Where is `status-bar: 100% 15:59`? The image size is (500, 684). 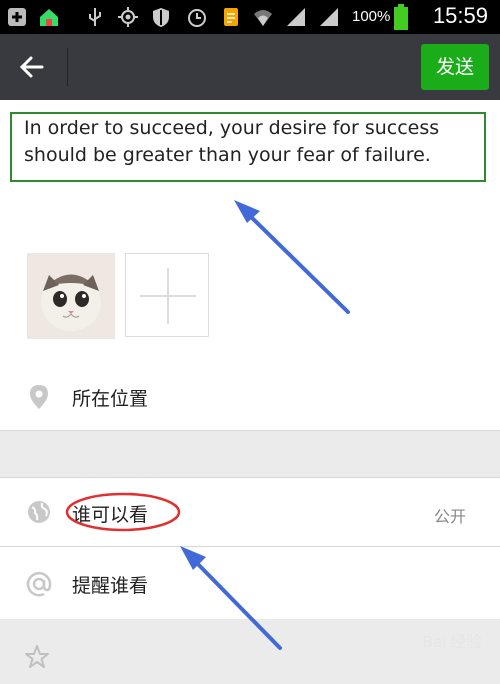 status-bar: 100% 15:59 is located at coordinates (250, 17).